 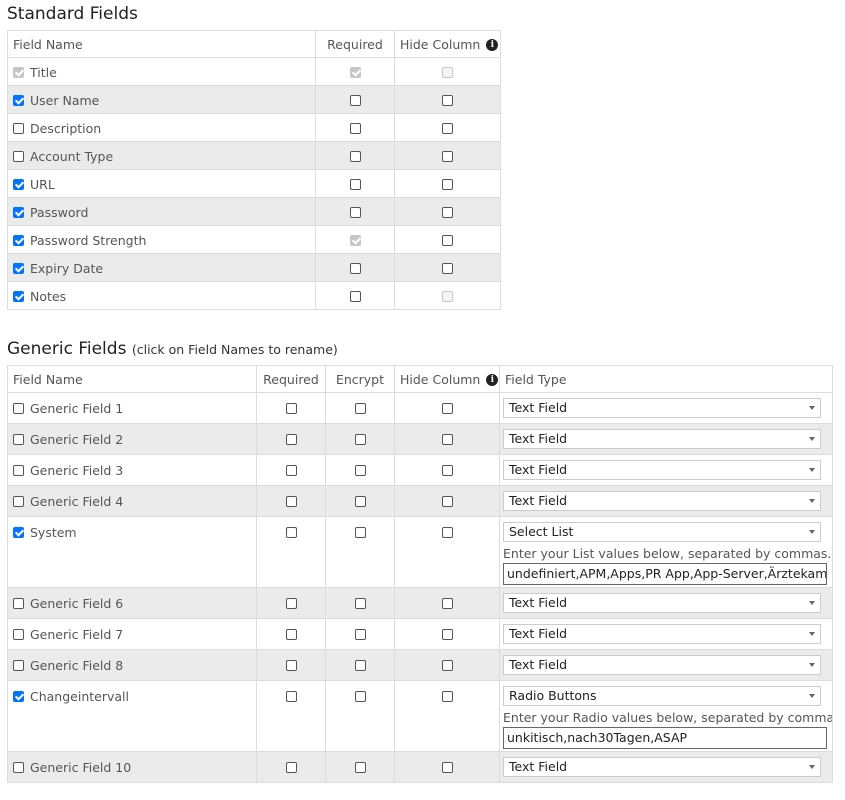 I want to click on field-name-link: Generic Field 8, so click(x=76, y=665).